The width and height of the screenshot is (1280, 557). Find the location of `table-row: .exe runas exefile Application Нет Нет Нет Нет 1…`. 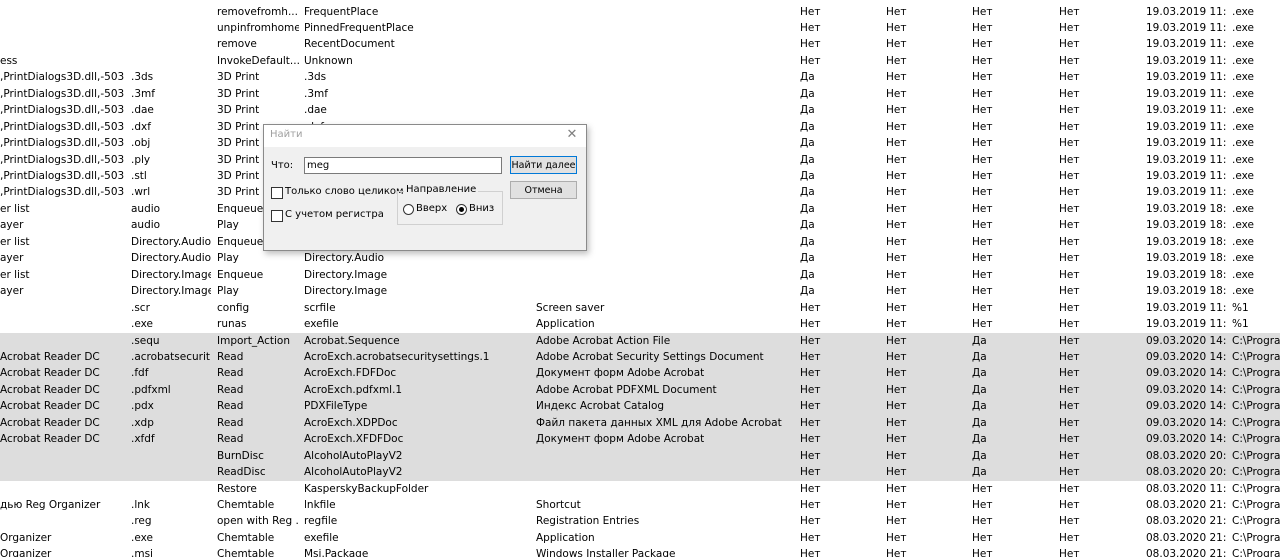

table-row: .exe runas exefile Application Нет Нет Нет Нет 1… is located at coordinates (640, 324).